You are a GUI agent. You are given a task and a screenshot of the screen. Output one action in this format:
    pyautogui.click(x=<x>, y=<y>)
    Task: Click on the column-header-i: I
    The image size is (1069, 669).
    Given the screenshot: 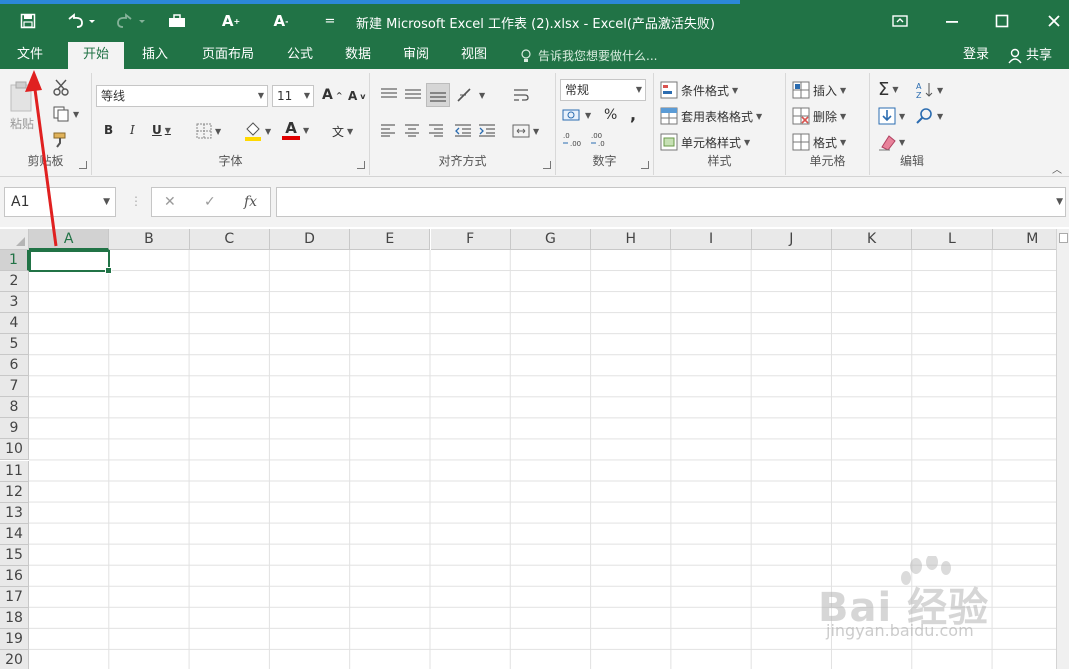 What is the action you would take?
    pyautogui.click(x=711, y=239)
    